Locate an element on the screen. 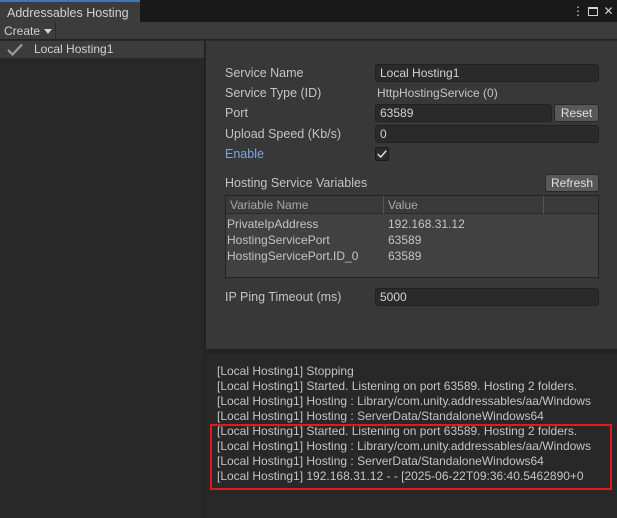 This screenshot has height=518, width=617. port-label: Port is located at coordinates (236, 113).